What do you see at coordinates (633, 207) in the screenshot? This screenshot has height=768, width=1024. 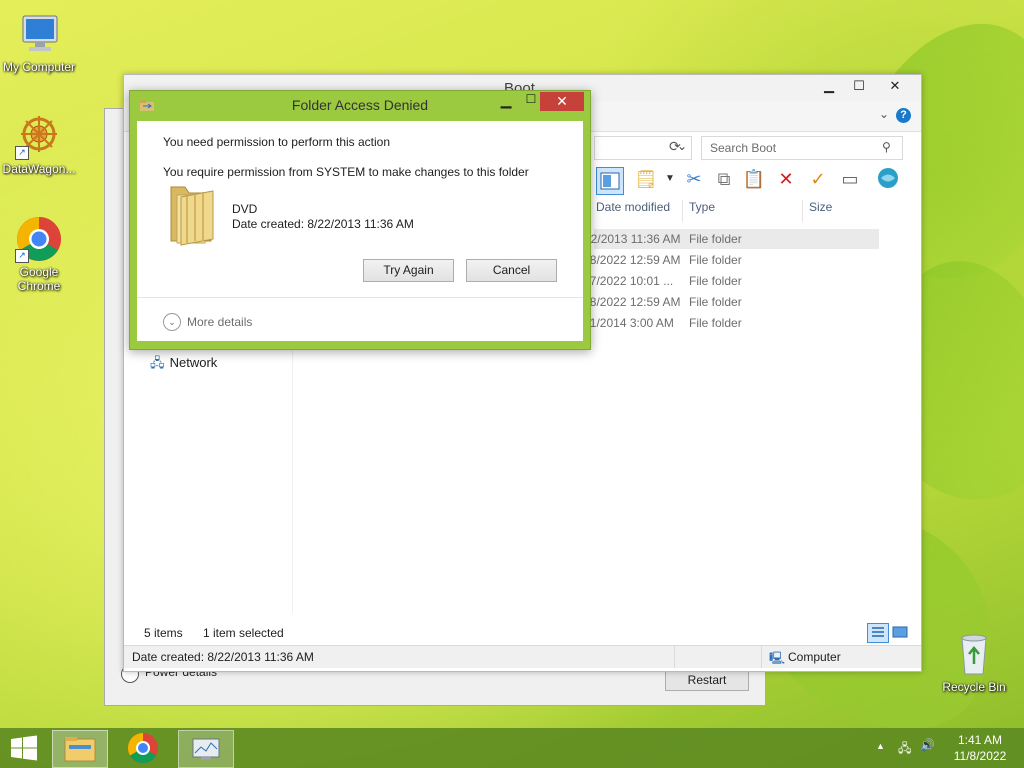 I see `column-header-label: Date modified` at bounding box center [633, 207].